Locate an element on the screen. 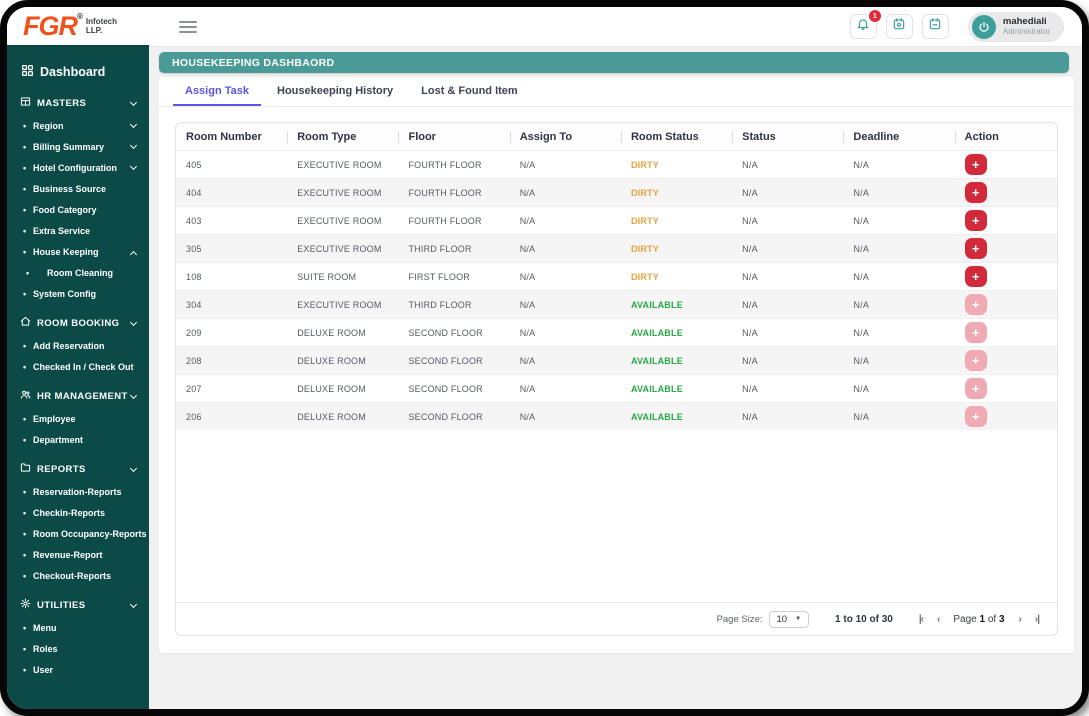 Image resolution: width=1089 pixels, height=716 pixels. sidebar-item-billing-summary: Billing Summary is located at coordinates (78, 146).